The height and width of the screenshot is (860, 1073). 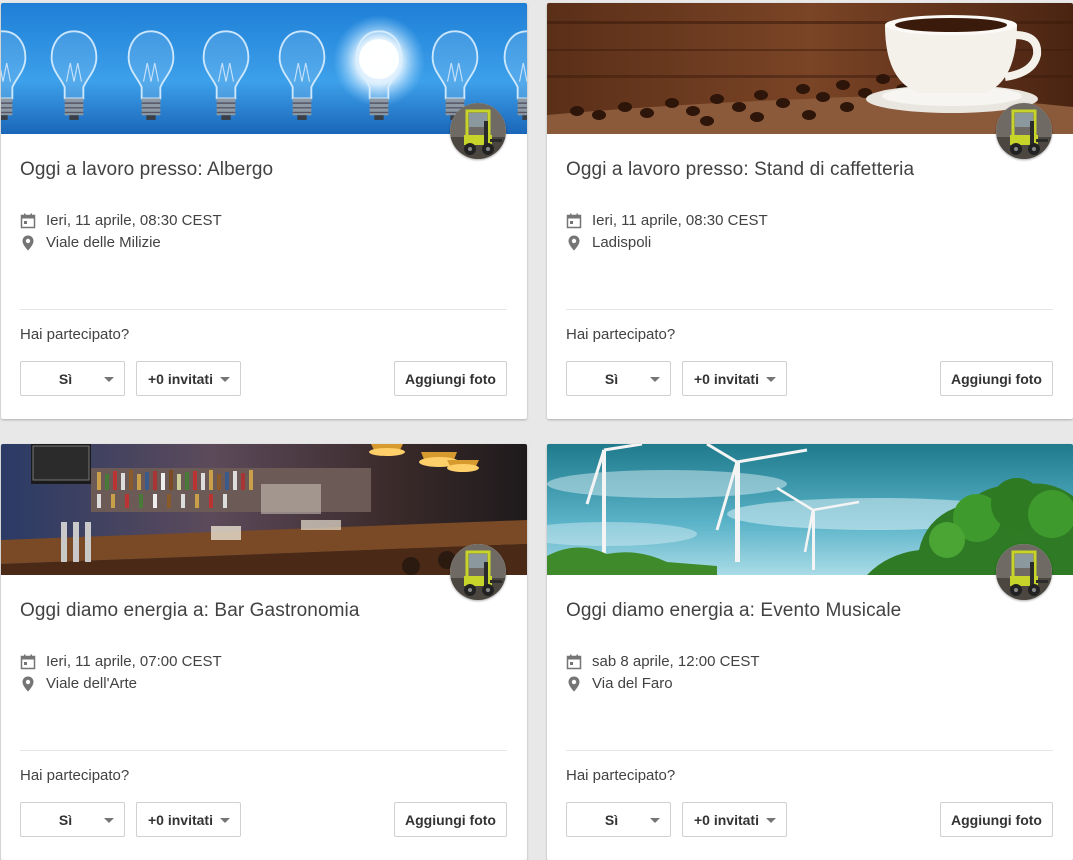 What do you see at coordinates (103, 242) in the screenshot?
I see `event-place-text: Viale delle Milizie` at bounding box center [103, 242].